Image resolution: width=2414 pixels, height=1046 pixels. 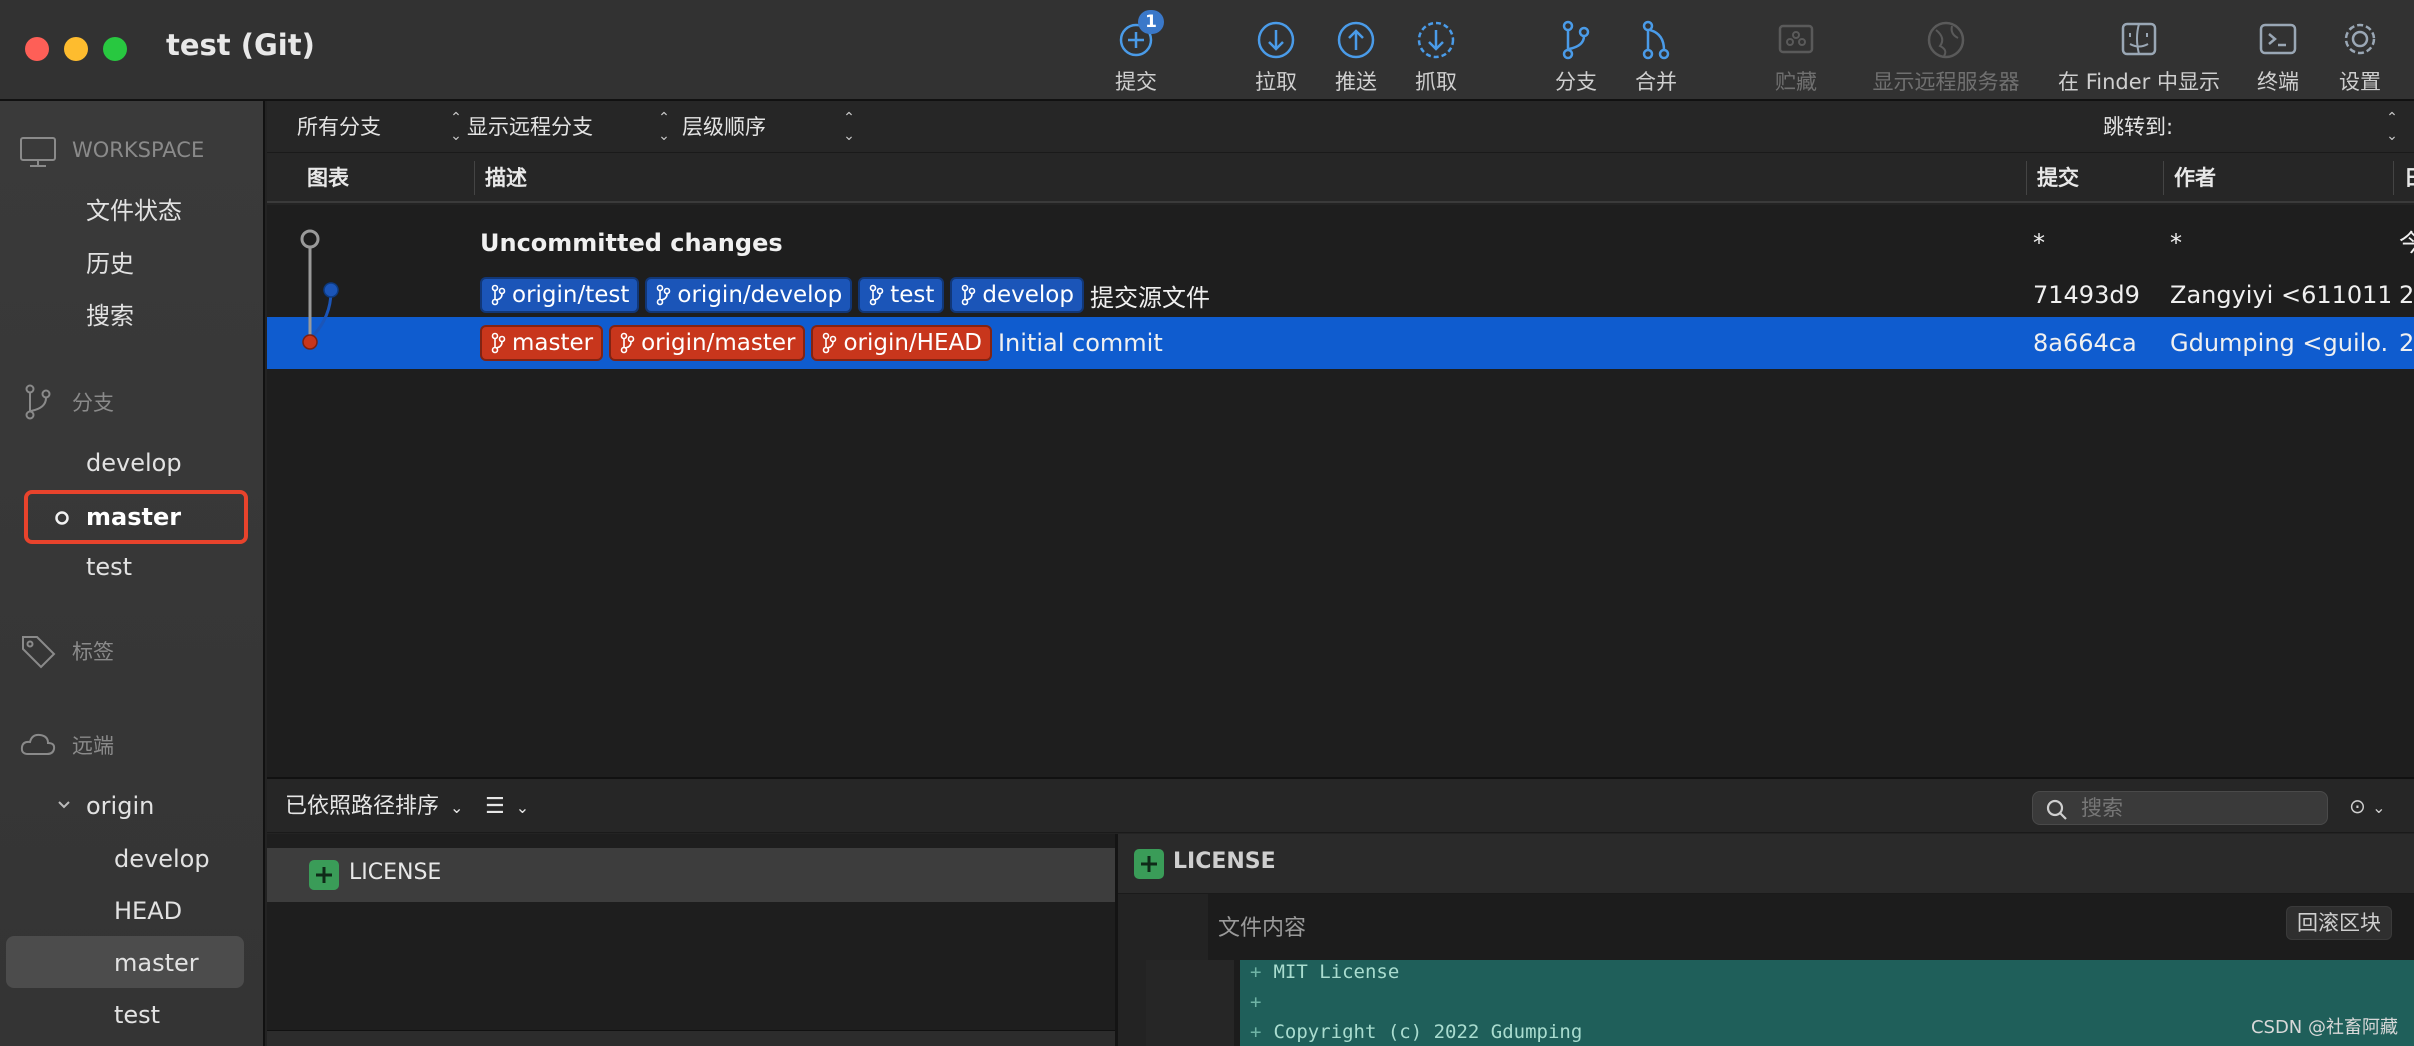 I want to click on remote-branches-filter-select: 显示远程分支 ⌃ ⌄, so click(x=572, y=127).